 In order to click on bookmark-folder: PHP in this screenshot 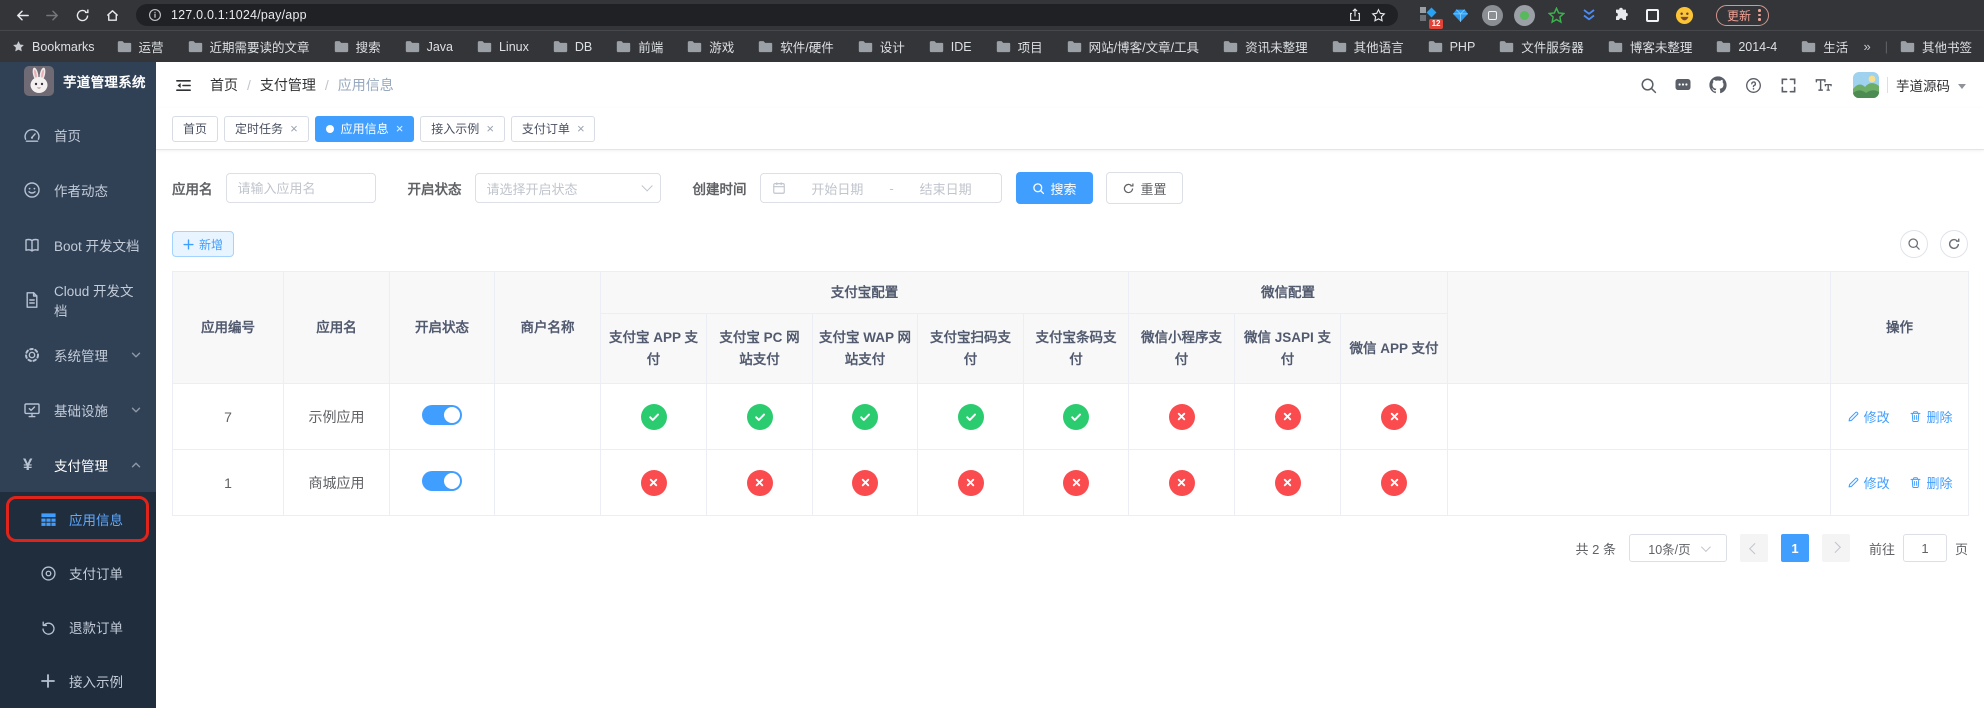, I will do `click(1451, 47)`.